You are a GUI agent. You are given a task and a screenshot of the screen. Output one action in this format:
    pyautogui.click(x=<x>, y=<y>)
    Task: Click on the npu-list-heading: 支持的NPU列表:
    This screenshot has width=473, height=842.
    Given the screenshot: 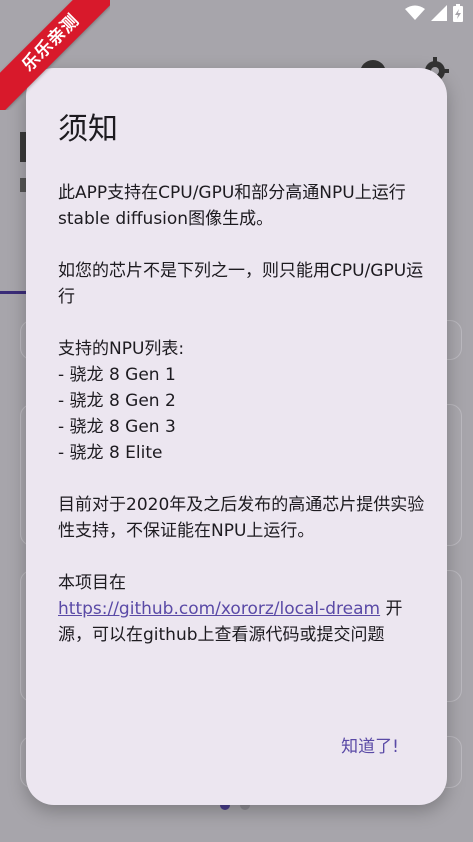 What is the action you would take?
    pyautogui.click(x=121, y=349)
    